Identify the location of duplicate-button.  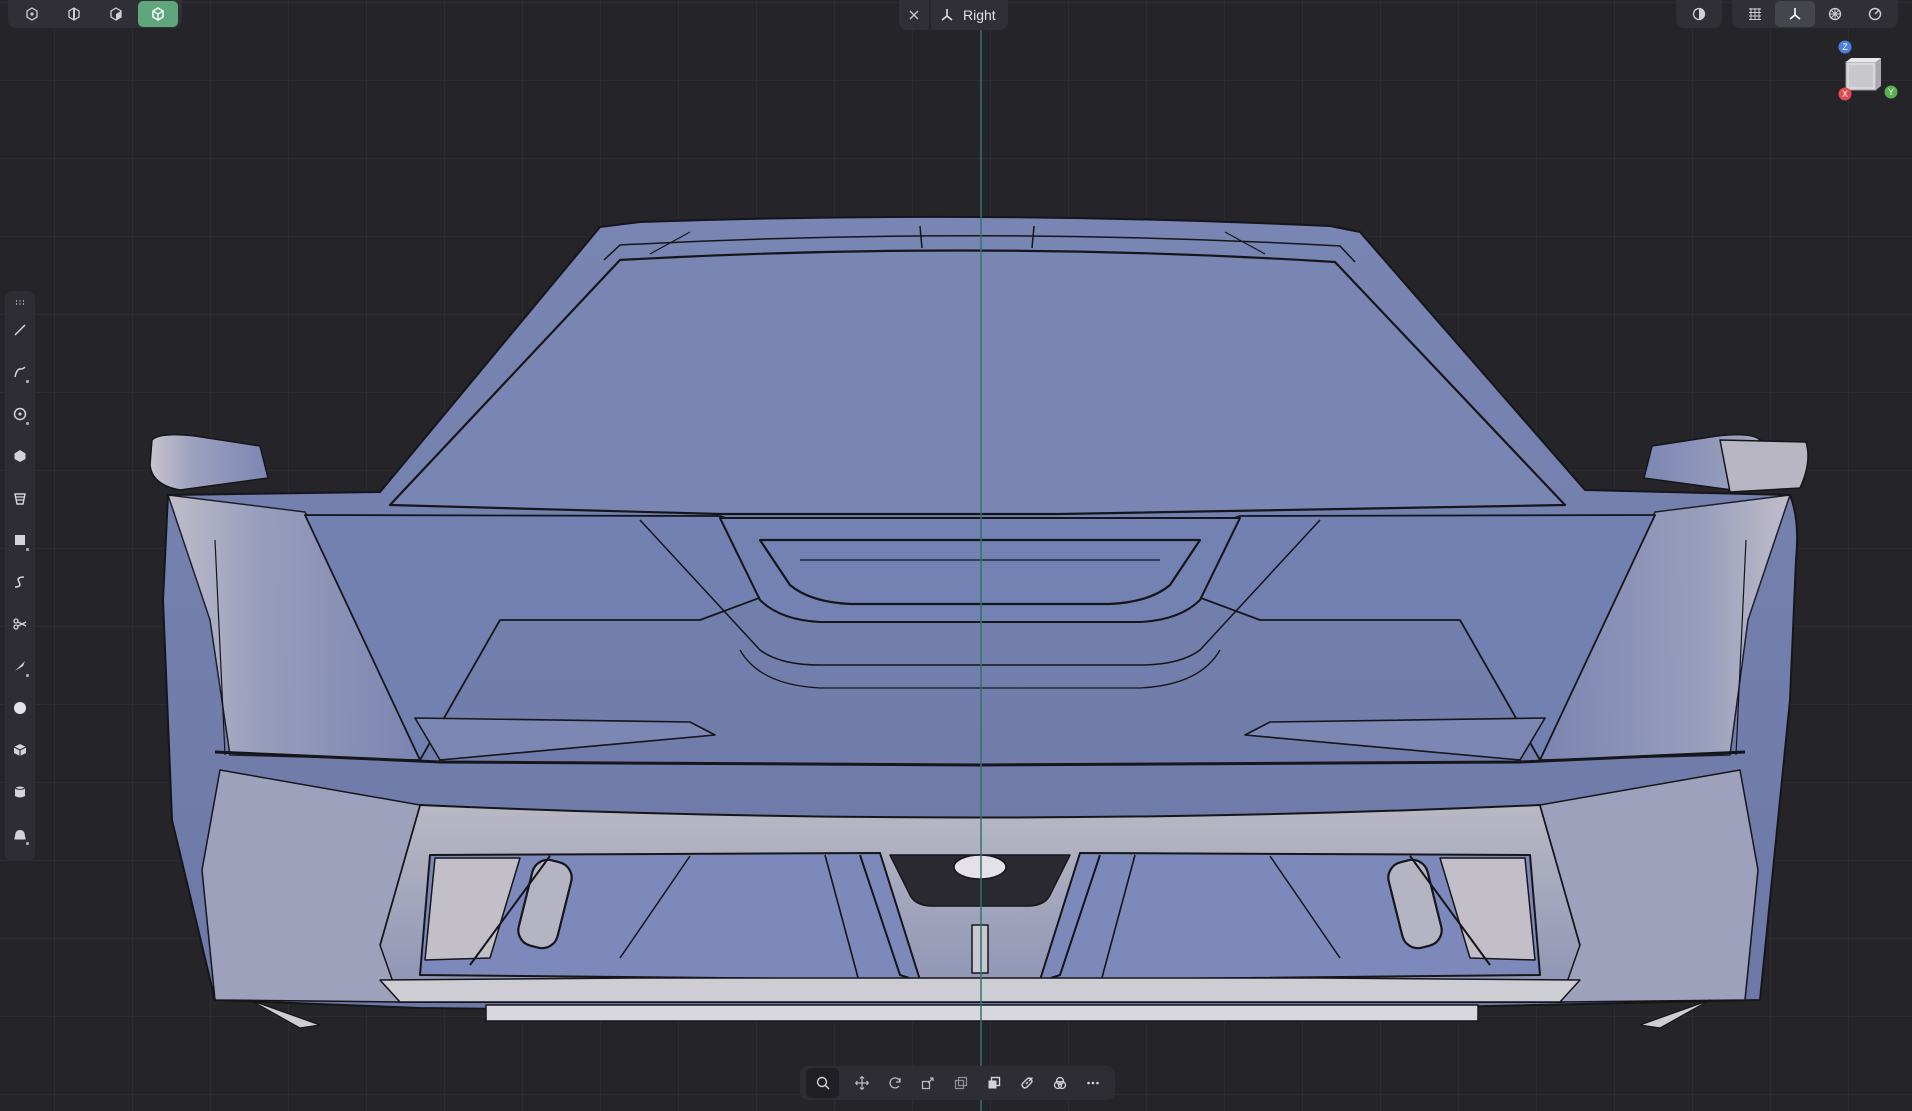
(960, 1083).